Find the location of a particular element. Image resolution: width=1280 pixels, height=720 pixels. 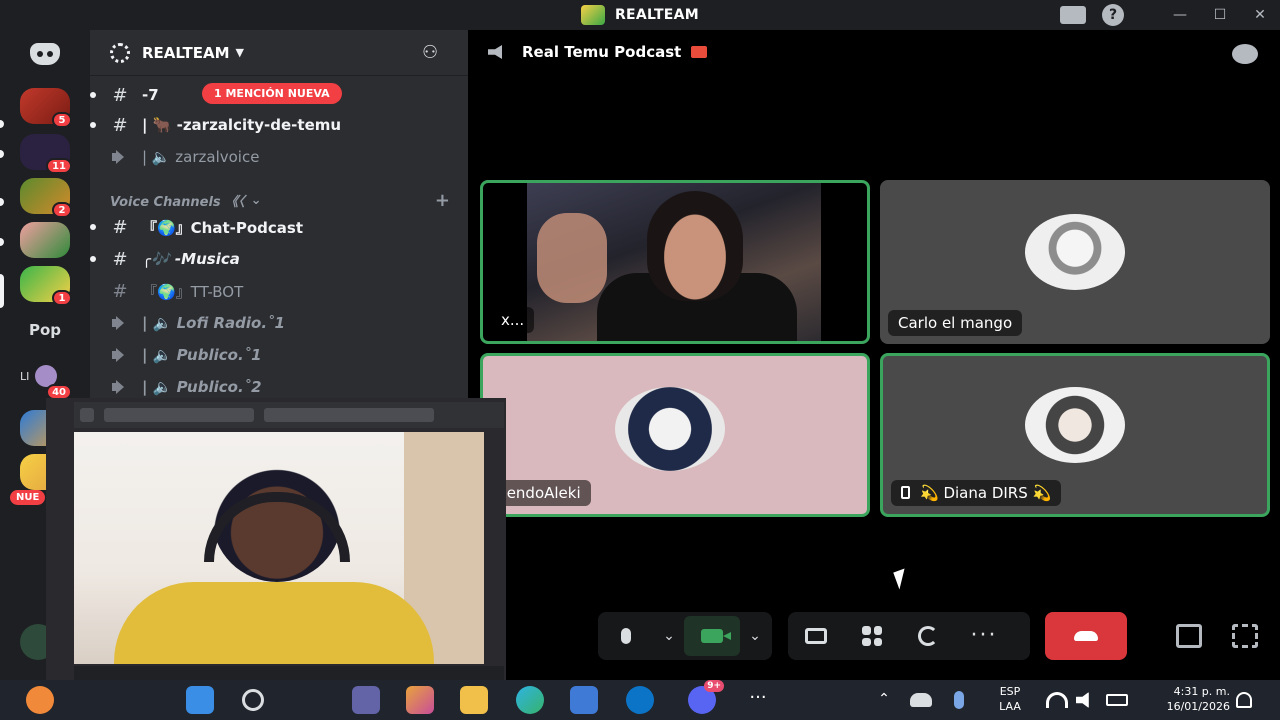

window-title: REALTEAM is located at coordinates (657, 15).